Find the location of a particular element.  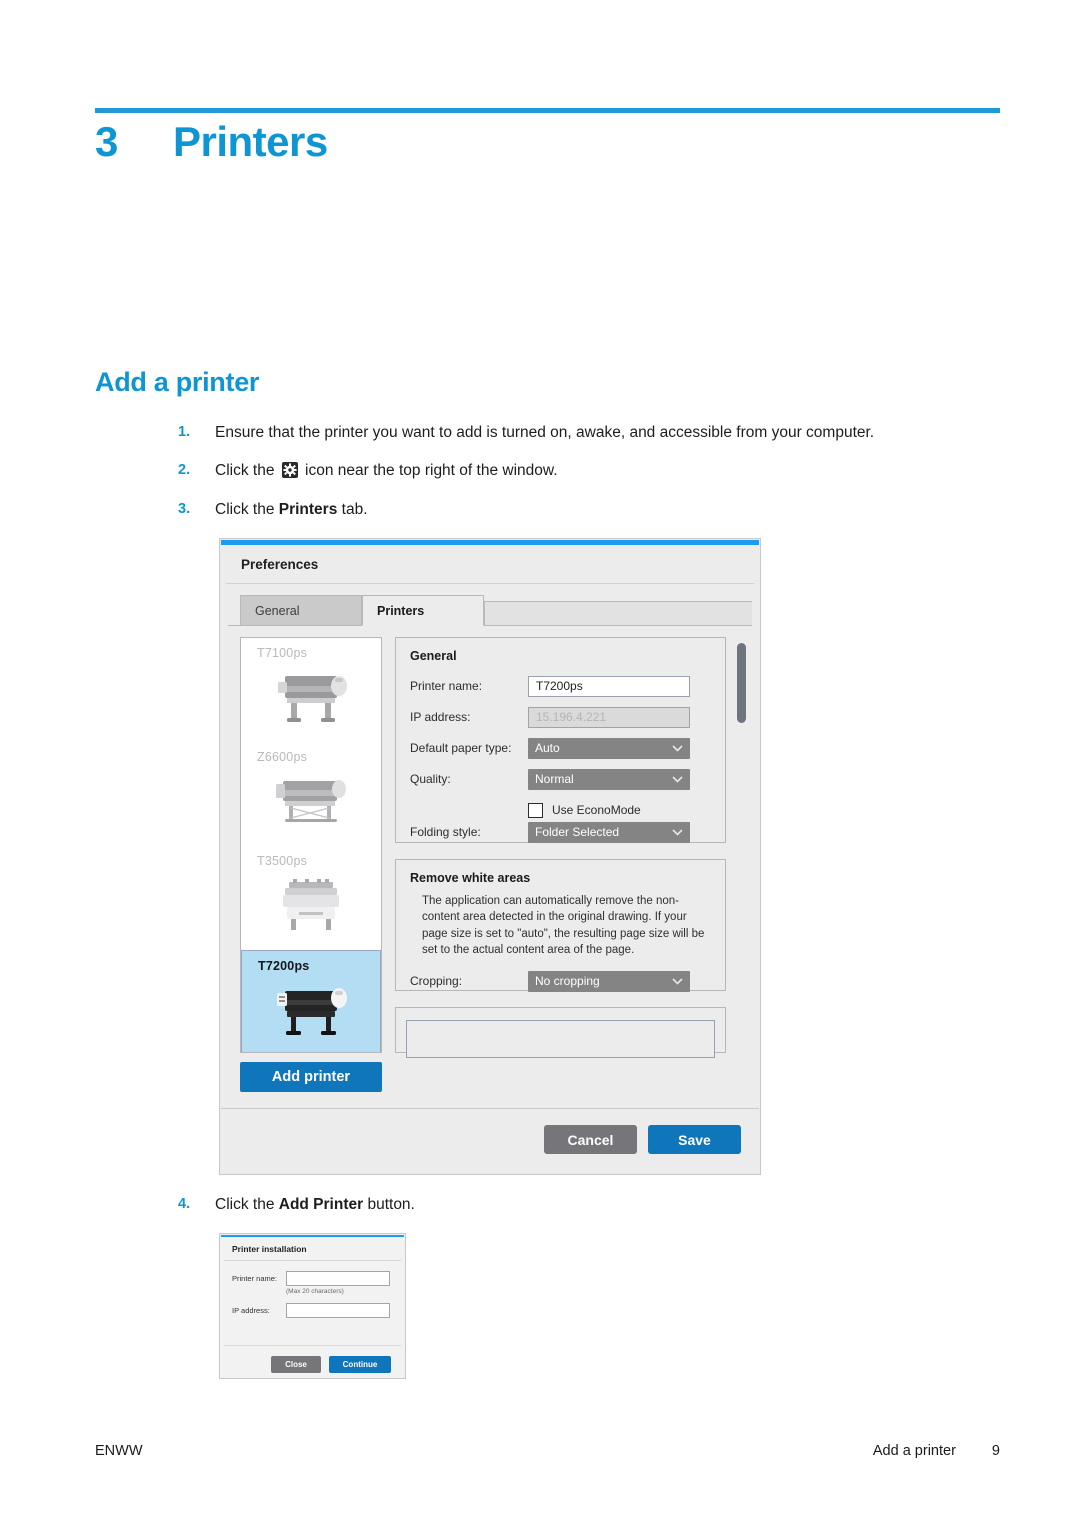

settings-scrollbar is located at coordinates (741, 872).